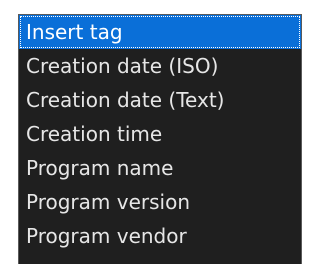  I want to click on option-creation-time: Creation time, so click(160, 134).